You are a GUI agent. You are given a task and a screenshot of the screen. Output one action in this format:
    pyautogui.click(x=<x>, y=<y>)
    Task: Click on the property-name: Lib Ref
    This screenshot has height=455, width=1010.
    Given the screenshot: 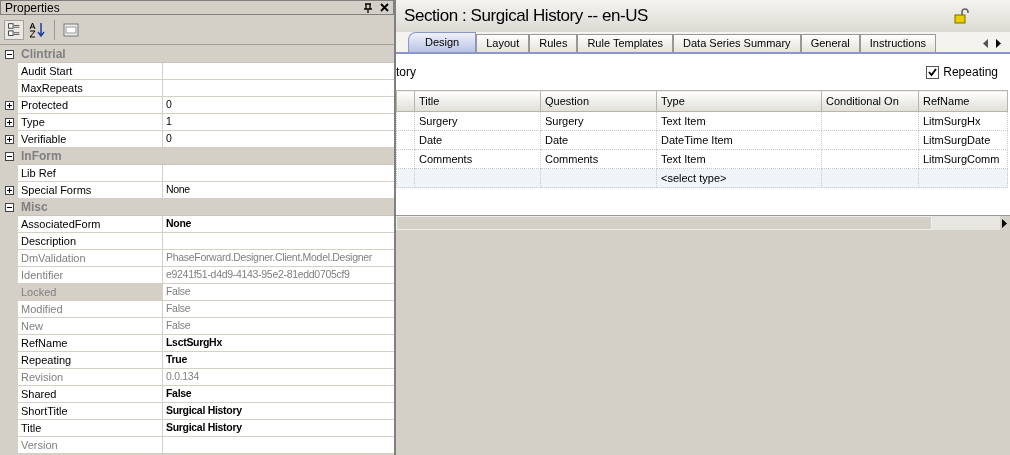 What is the action you would take?
    pyautogui.click(x=90, y=173)
    